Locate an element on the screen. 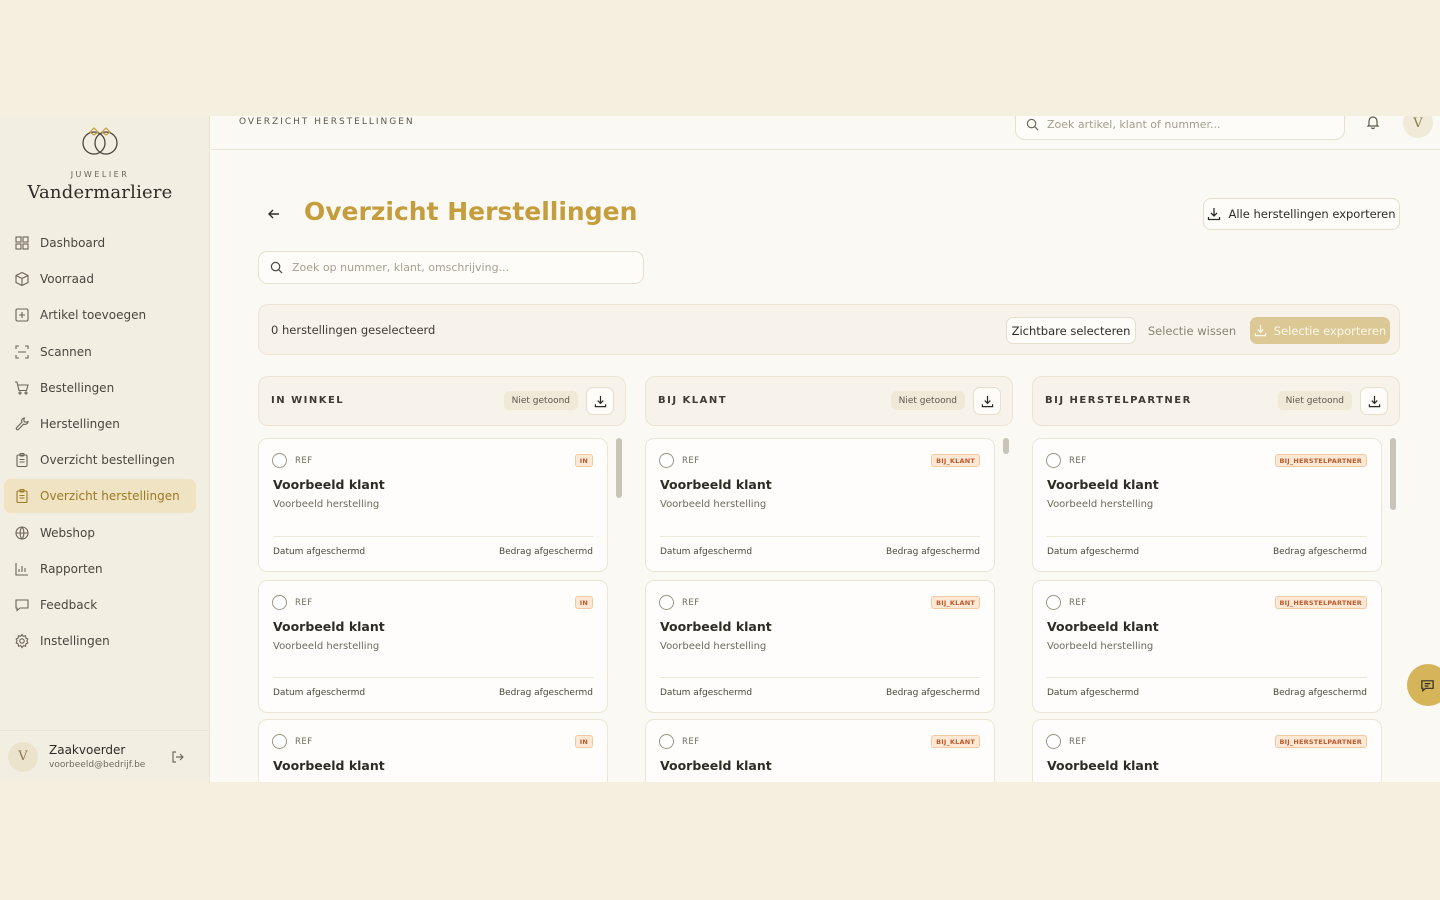  sidebar-item-voorraad: Voorraad is located at coordinates (100, 279).